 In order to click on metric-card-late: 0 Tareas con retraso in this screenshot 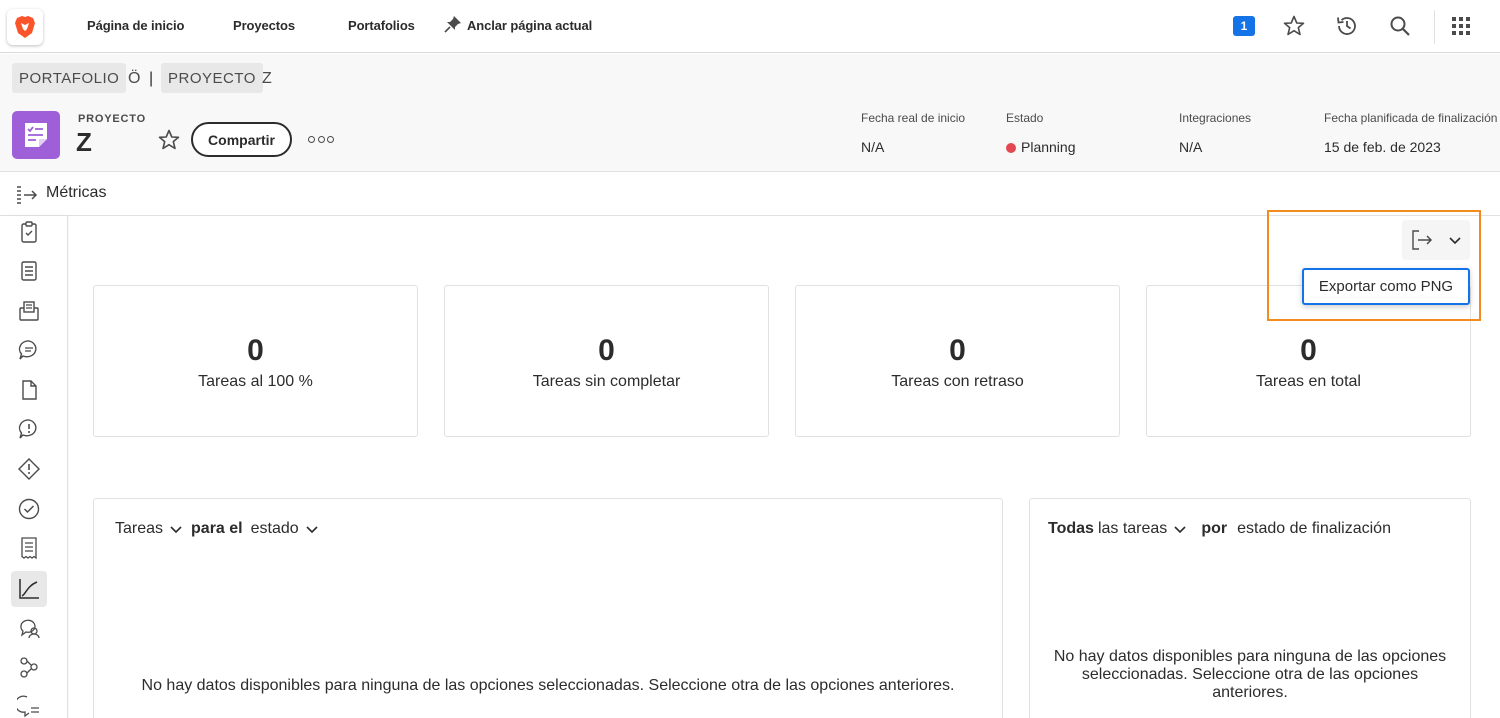, I will do `click(957, 361)`.